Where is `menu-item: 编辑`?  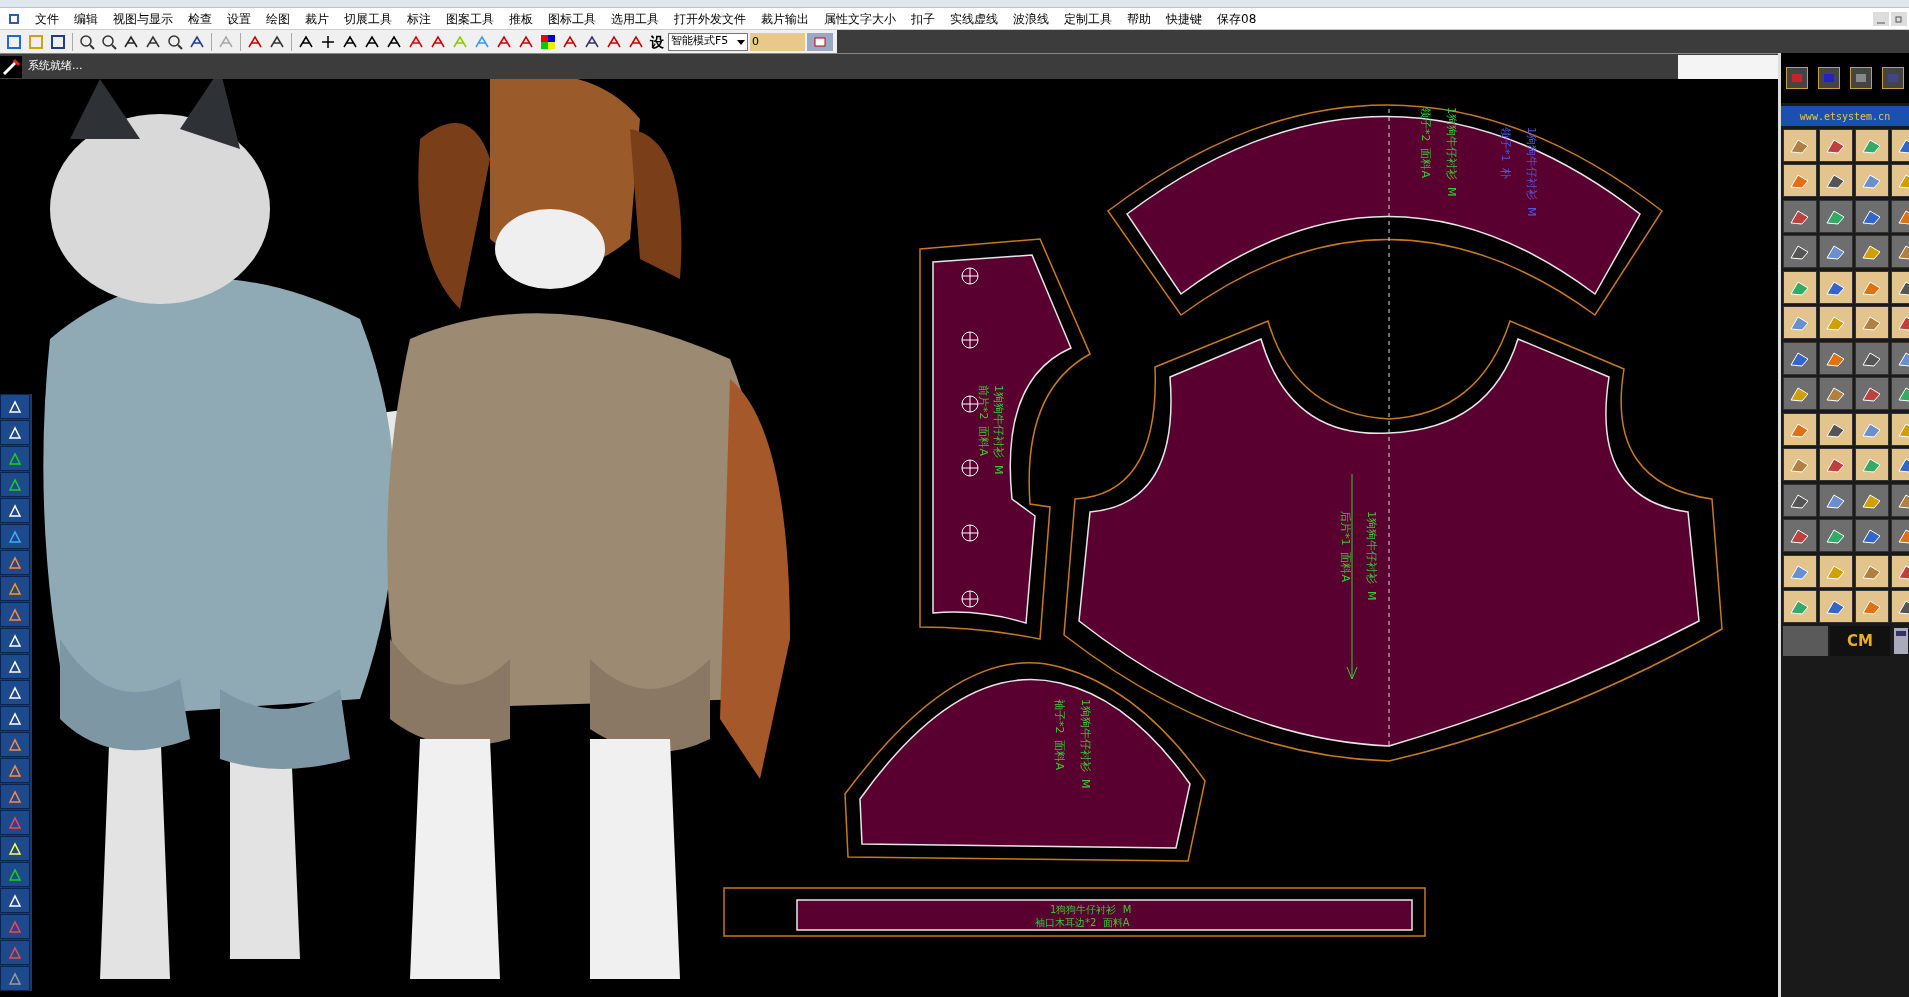
menu-item: 编辑 is located at coordinates (86, 18).